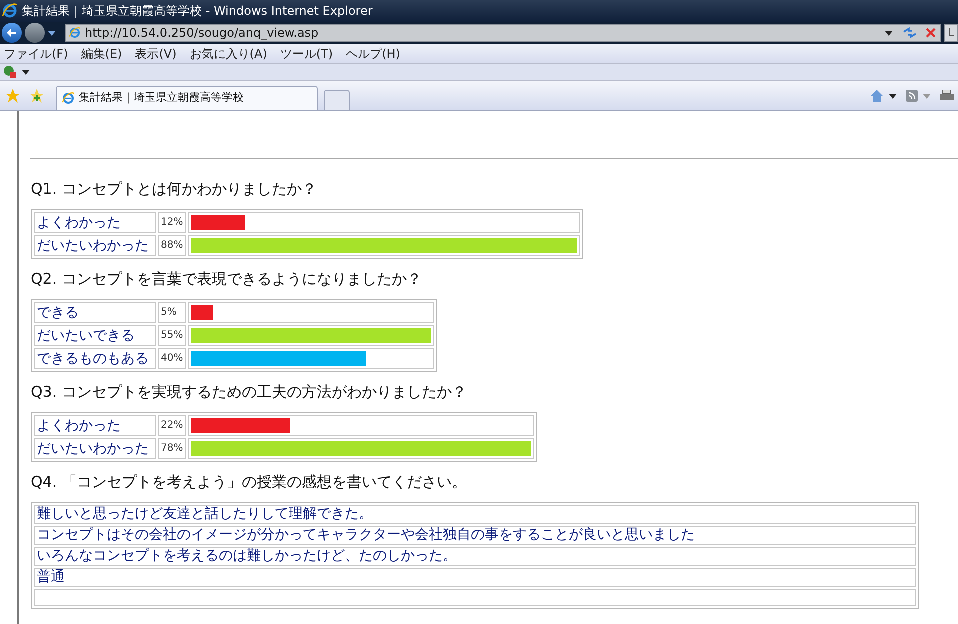 The width and height of the screenshot is (958, 624). Describe the element at coordinates (172, 425) in the screenshot. I see `answer-percent: 22%` at that location.